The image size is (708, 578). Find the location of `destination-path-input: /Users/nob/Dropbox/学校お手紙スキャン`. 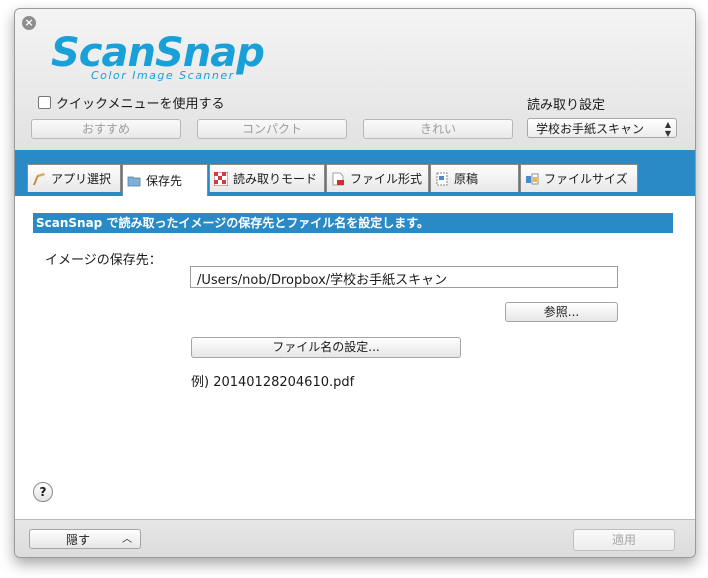

destination-path-input: /Users/nob/Dropbox/学校お手紙スキャン is located at coordinates (404, 277).